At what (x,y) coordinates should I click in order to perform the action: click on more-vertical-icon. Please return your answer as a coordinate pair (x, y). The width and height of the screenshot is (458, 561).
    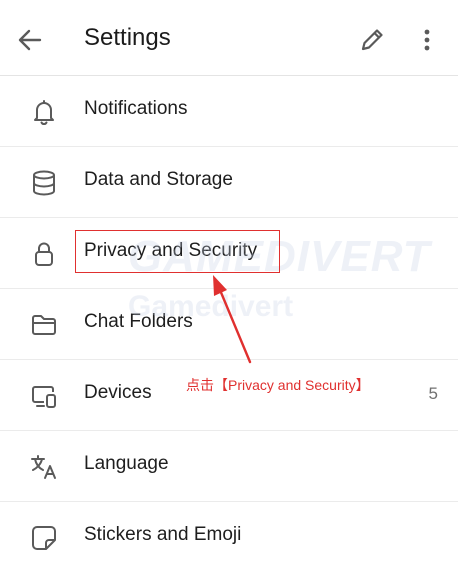
    Looking at the image, I should click on (427, 40).